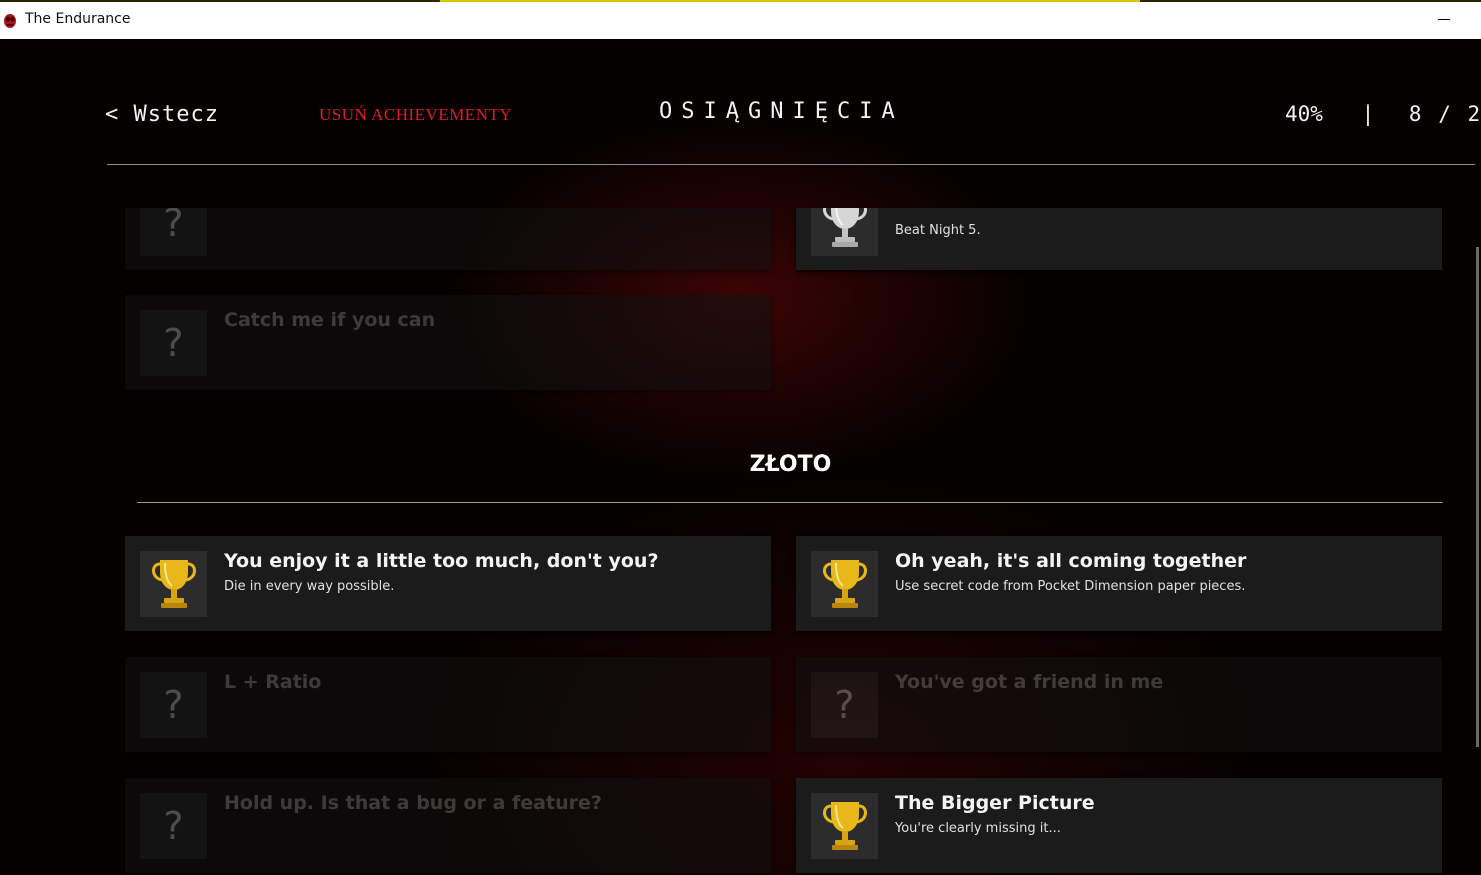 This screenshot has width=1481, height=875. Describe the element at coordinates (162, 114) in the screenshot. I see `back-button: < Wstecz` at that location.